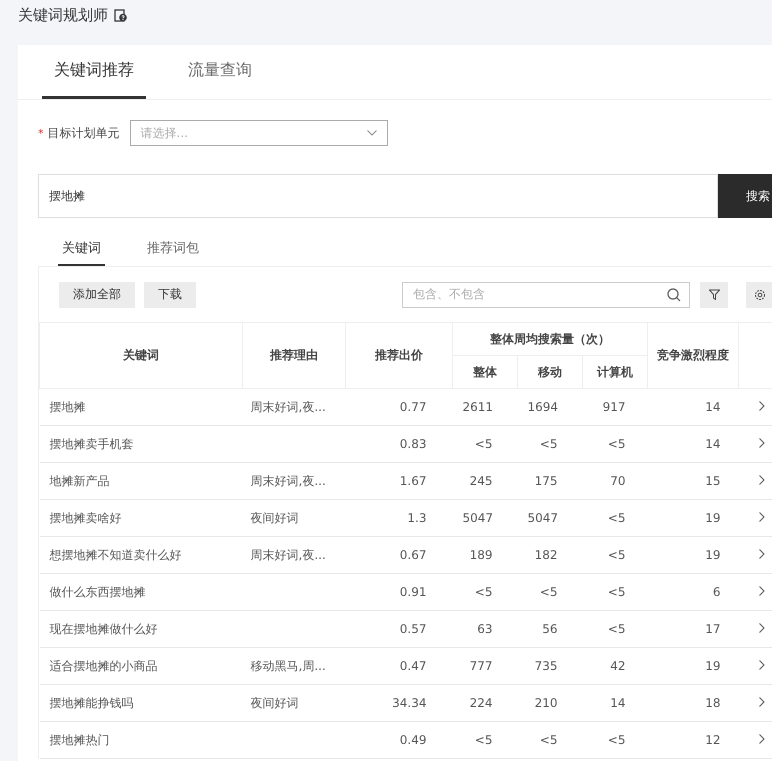 This screenshot has width=772, height=761. Describe the element at coordinates (371, 133) in the screenshot. I see `chevron-down-icon` at that location.